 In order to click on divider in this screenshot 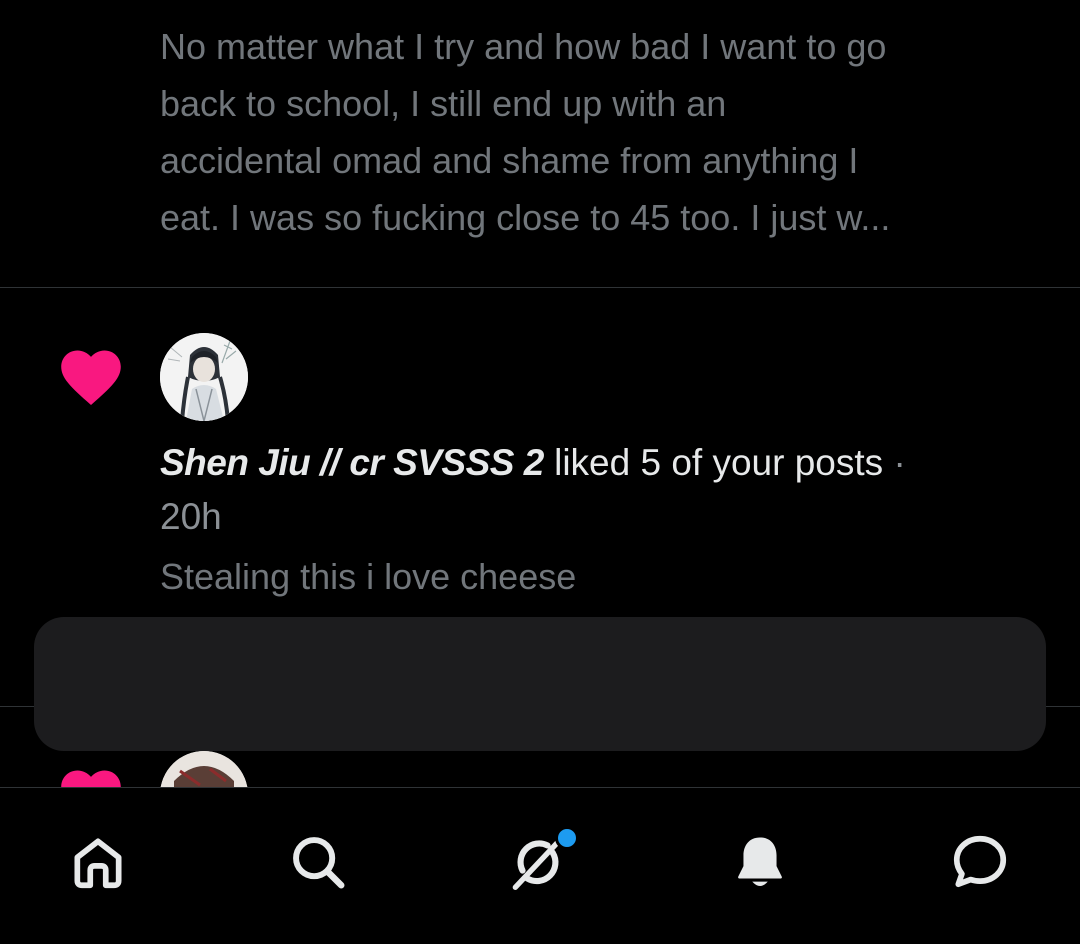, I will do `click(540, 287)`.